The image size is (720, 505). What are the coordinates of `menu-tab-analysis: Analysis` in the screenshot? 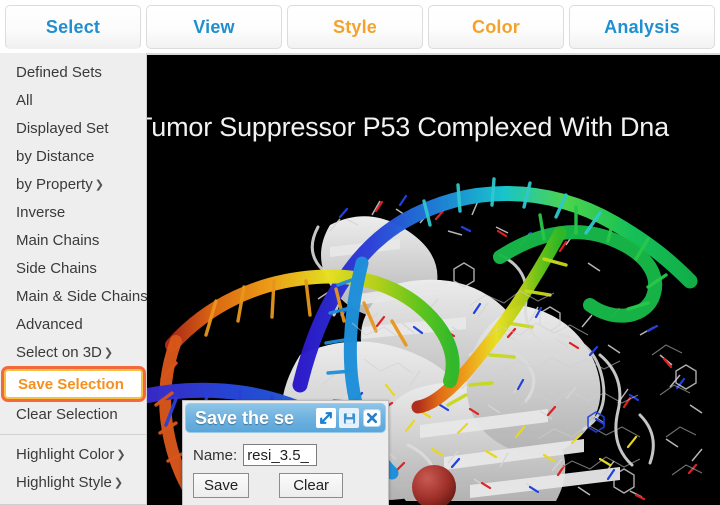 It's located at (642, 27).